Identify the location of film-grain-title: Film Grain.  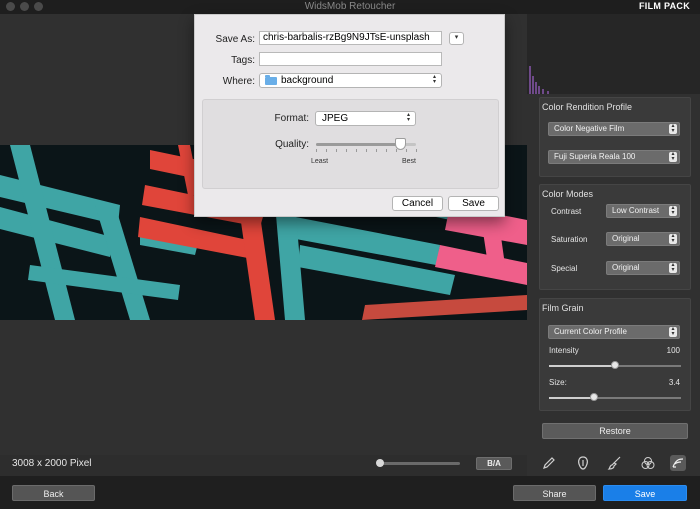
(563, 308).